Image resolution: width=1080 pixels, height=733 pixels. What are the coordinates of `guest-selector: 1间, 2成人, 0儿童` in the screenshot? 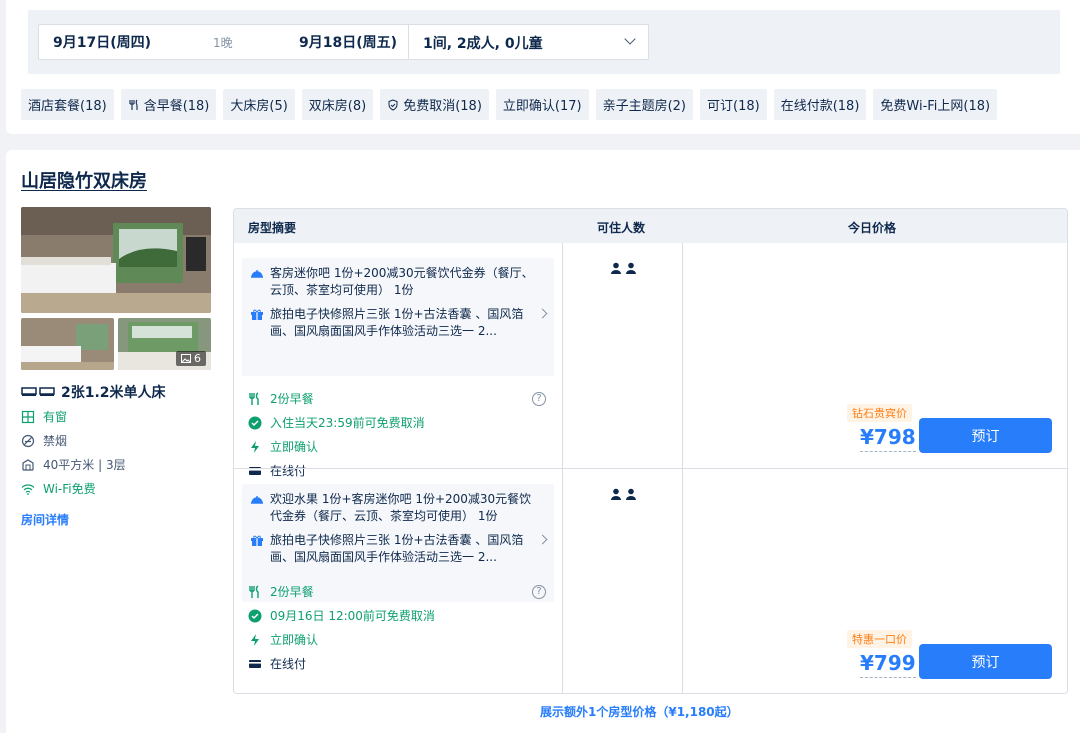 It's located at (528, 42).